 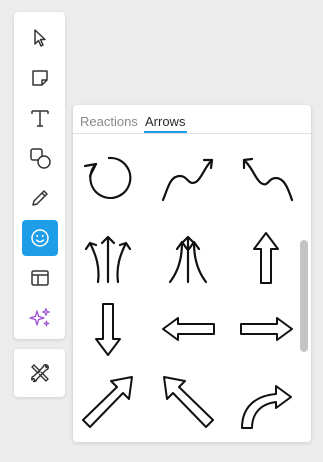 I want to click on sticky-note-icon, so click(x=40, y=78).